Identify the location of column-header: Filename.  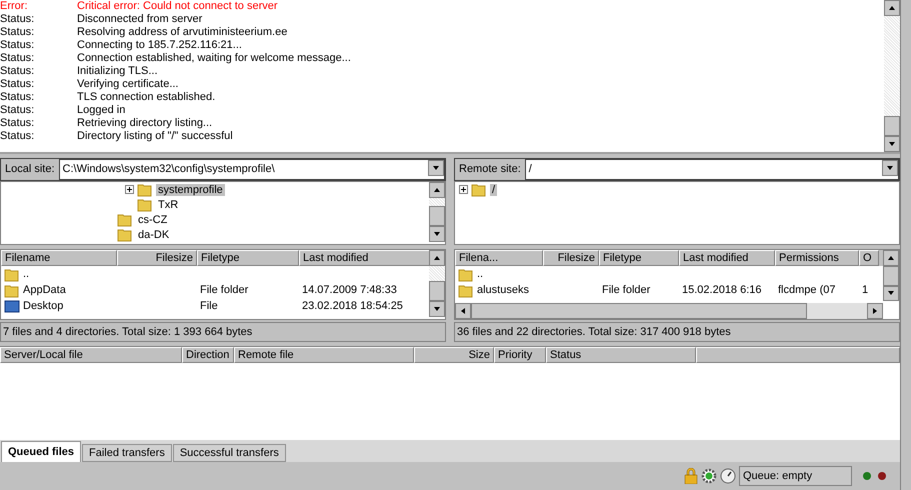
(59, 258).